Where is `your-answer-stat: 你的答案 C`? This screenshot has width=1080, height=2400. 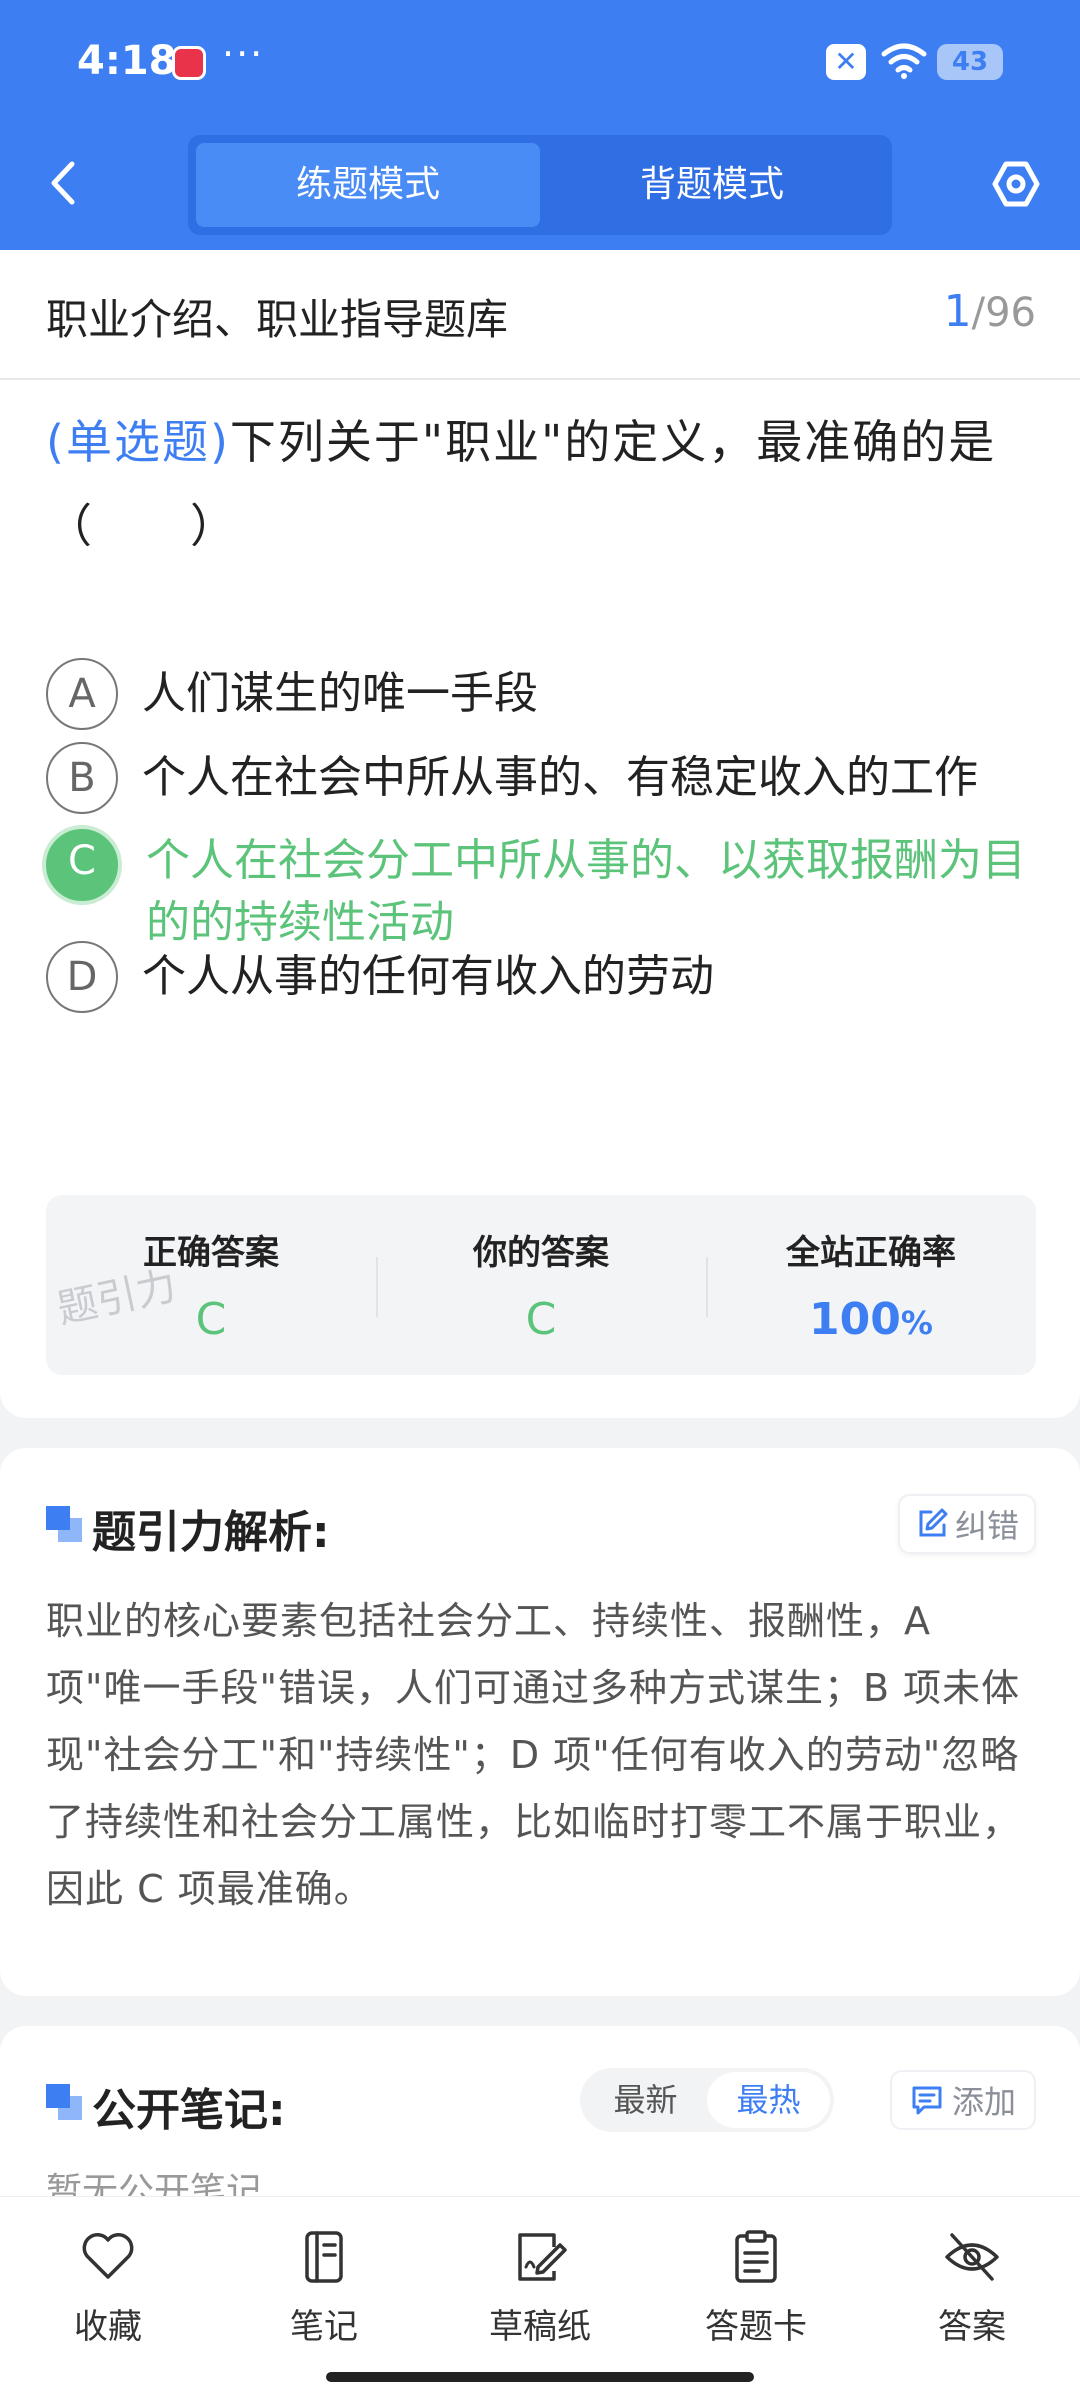 your-answer-stat: 你的答案 C is located at coordinates (541, 1285).